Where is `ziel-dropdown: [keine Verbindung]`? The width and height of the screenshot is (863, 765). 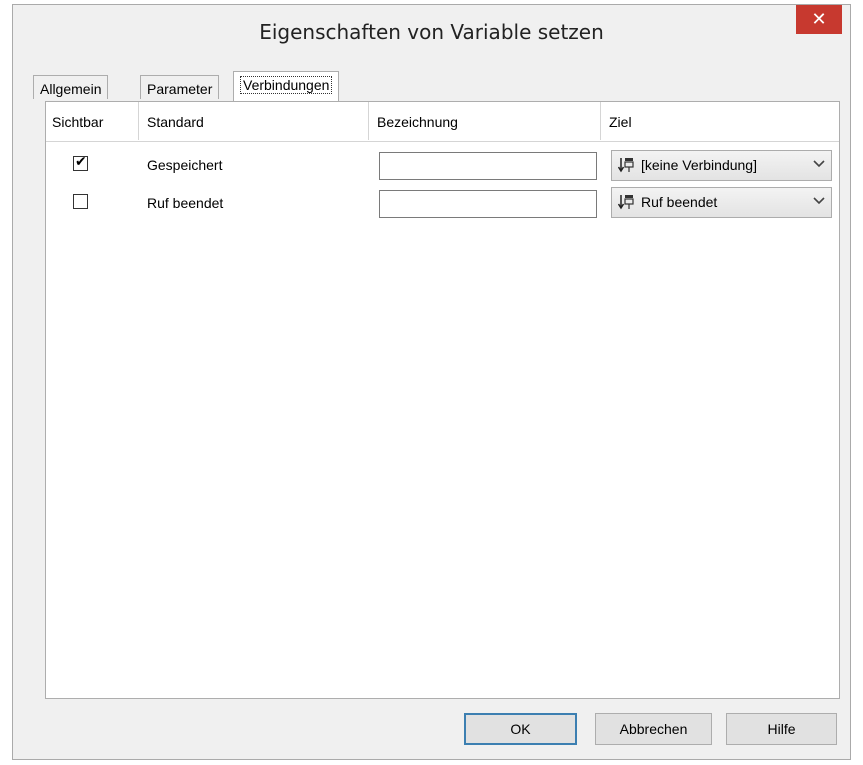 ziel-dropdown: [keine Verbindung] is located at coordinates (721, 165).